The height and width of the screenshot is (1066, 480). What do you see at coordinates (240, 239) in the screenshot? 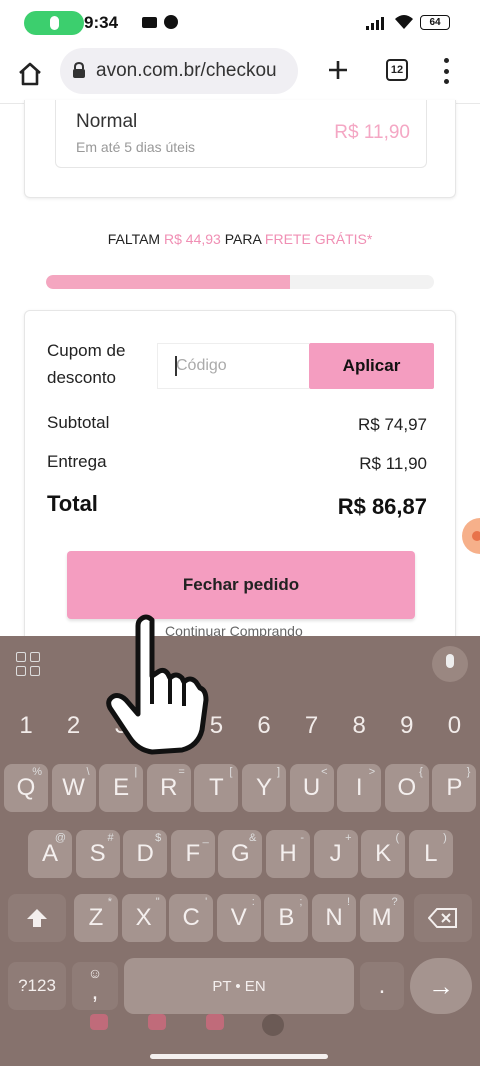
I see `free-shipping-message: FALTAM R$ 44,93 PARA FRETE GRÁTIS*` at bounding box center [240, 239].